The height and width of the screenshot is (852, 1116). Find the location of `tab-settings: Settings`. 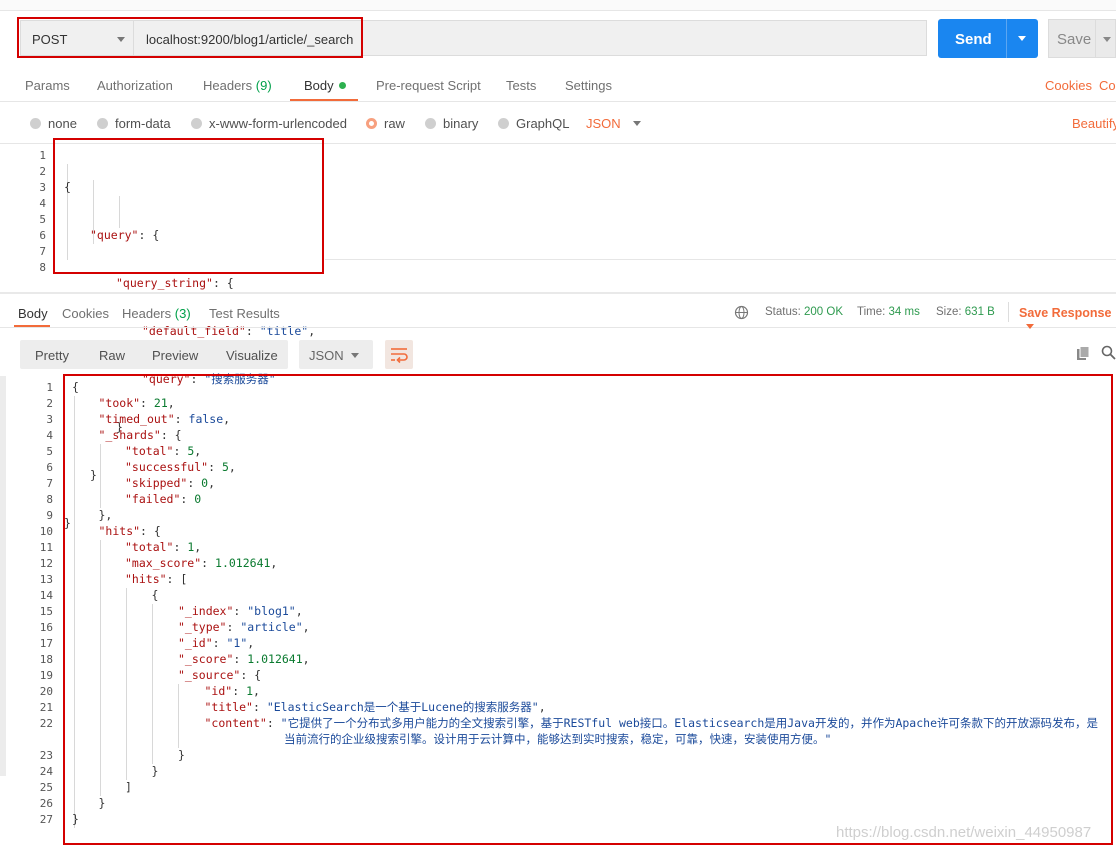

tab-settings: Settings is located at coordinates (588, 85).